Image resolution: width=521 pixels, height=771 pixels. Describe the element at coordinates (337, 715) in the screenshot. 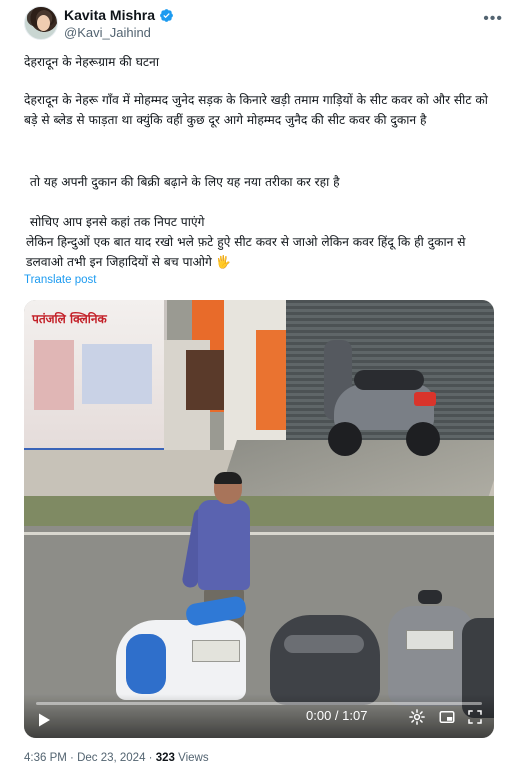

I see `video-time: 0:00 / 1:07` at that location.